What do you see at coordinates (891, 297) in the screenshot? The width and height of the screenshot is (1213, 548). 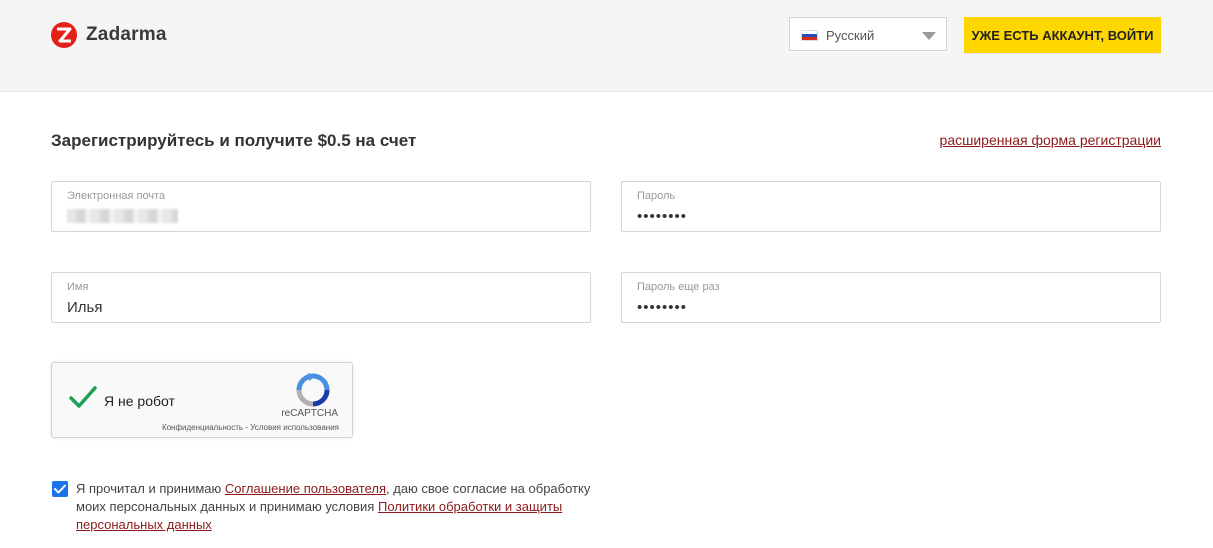 I see `password-repeat-field: Пароль еще раз ••••••••` at bounding box center [891, 297].